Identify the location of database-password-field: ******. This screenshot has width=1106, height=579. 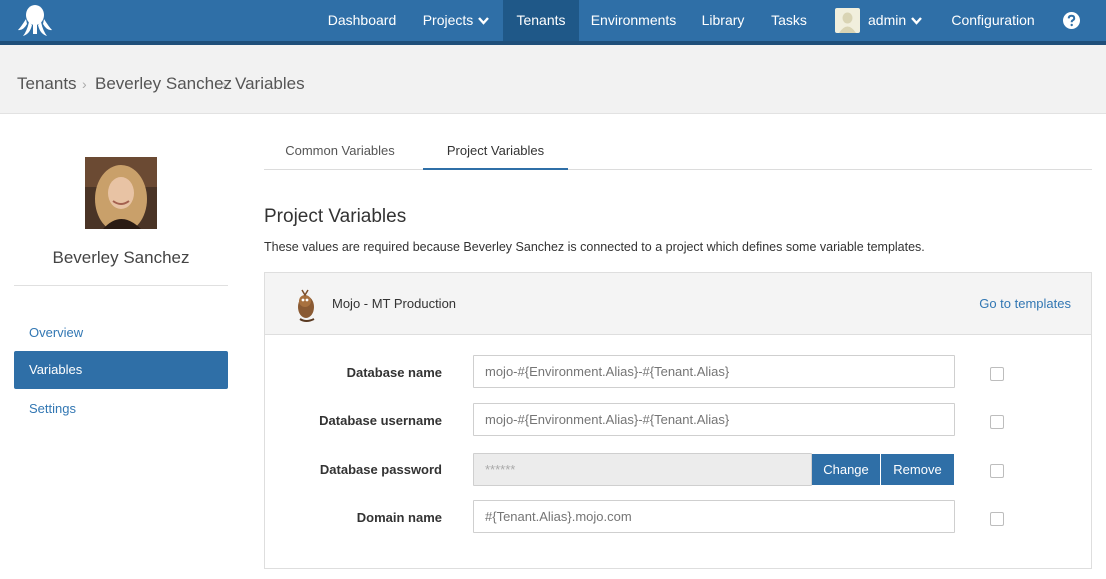
(642, 469).